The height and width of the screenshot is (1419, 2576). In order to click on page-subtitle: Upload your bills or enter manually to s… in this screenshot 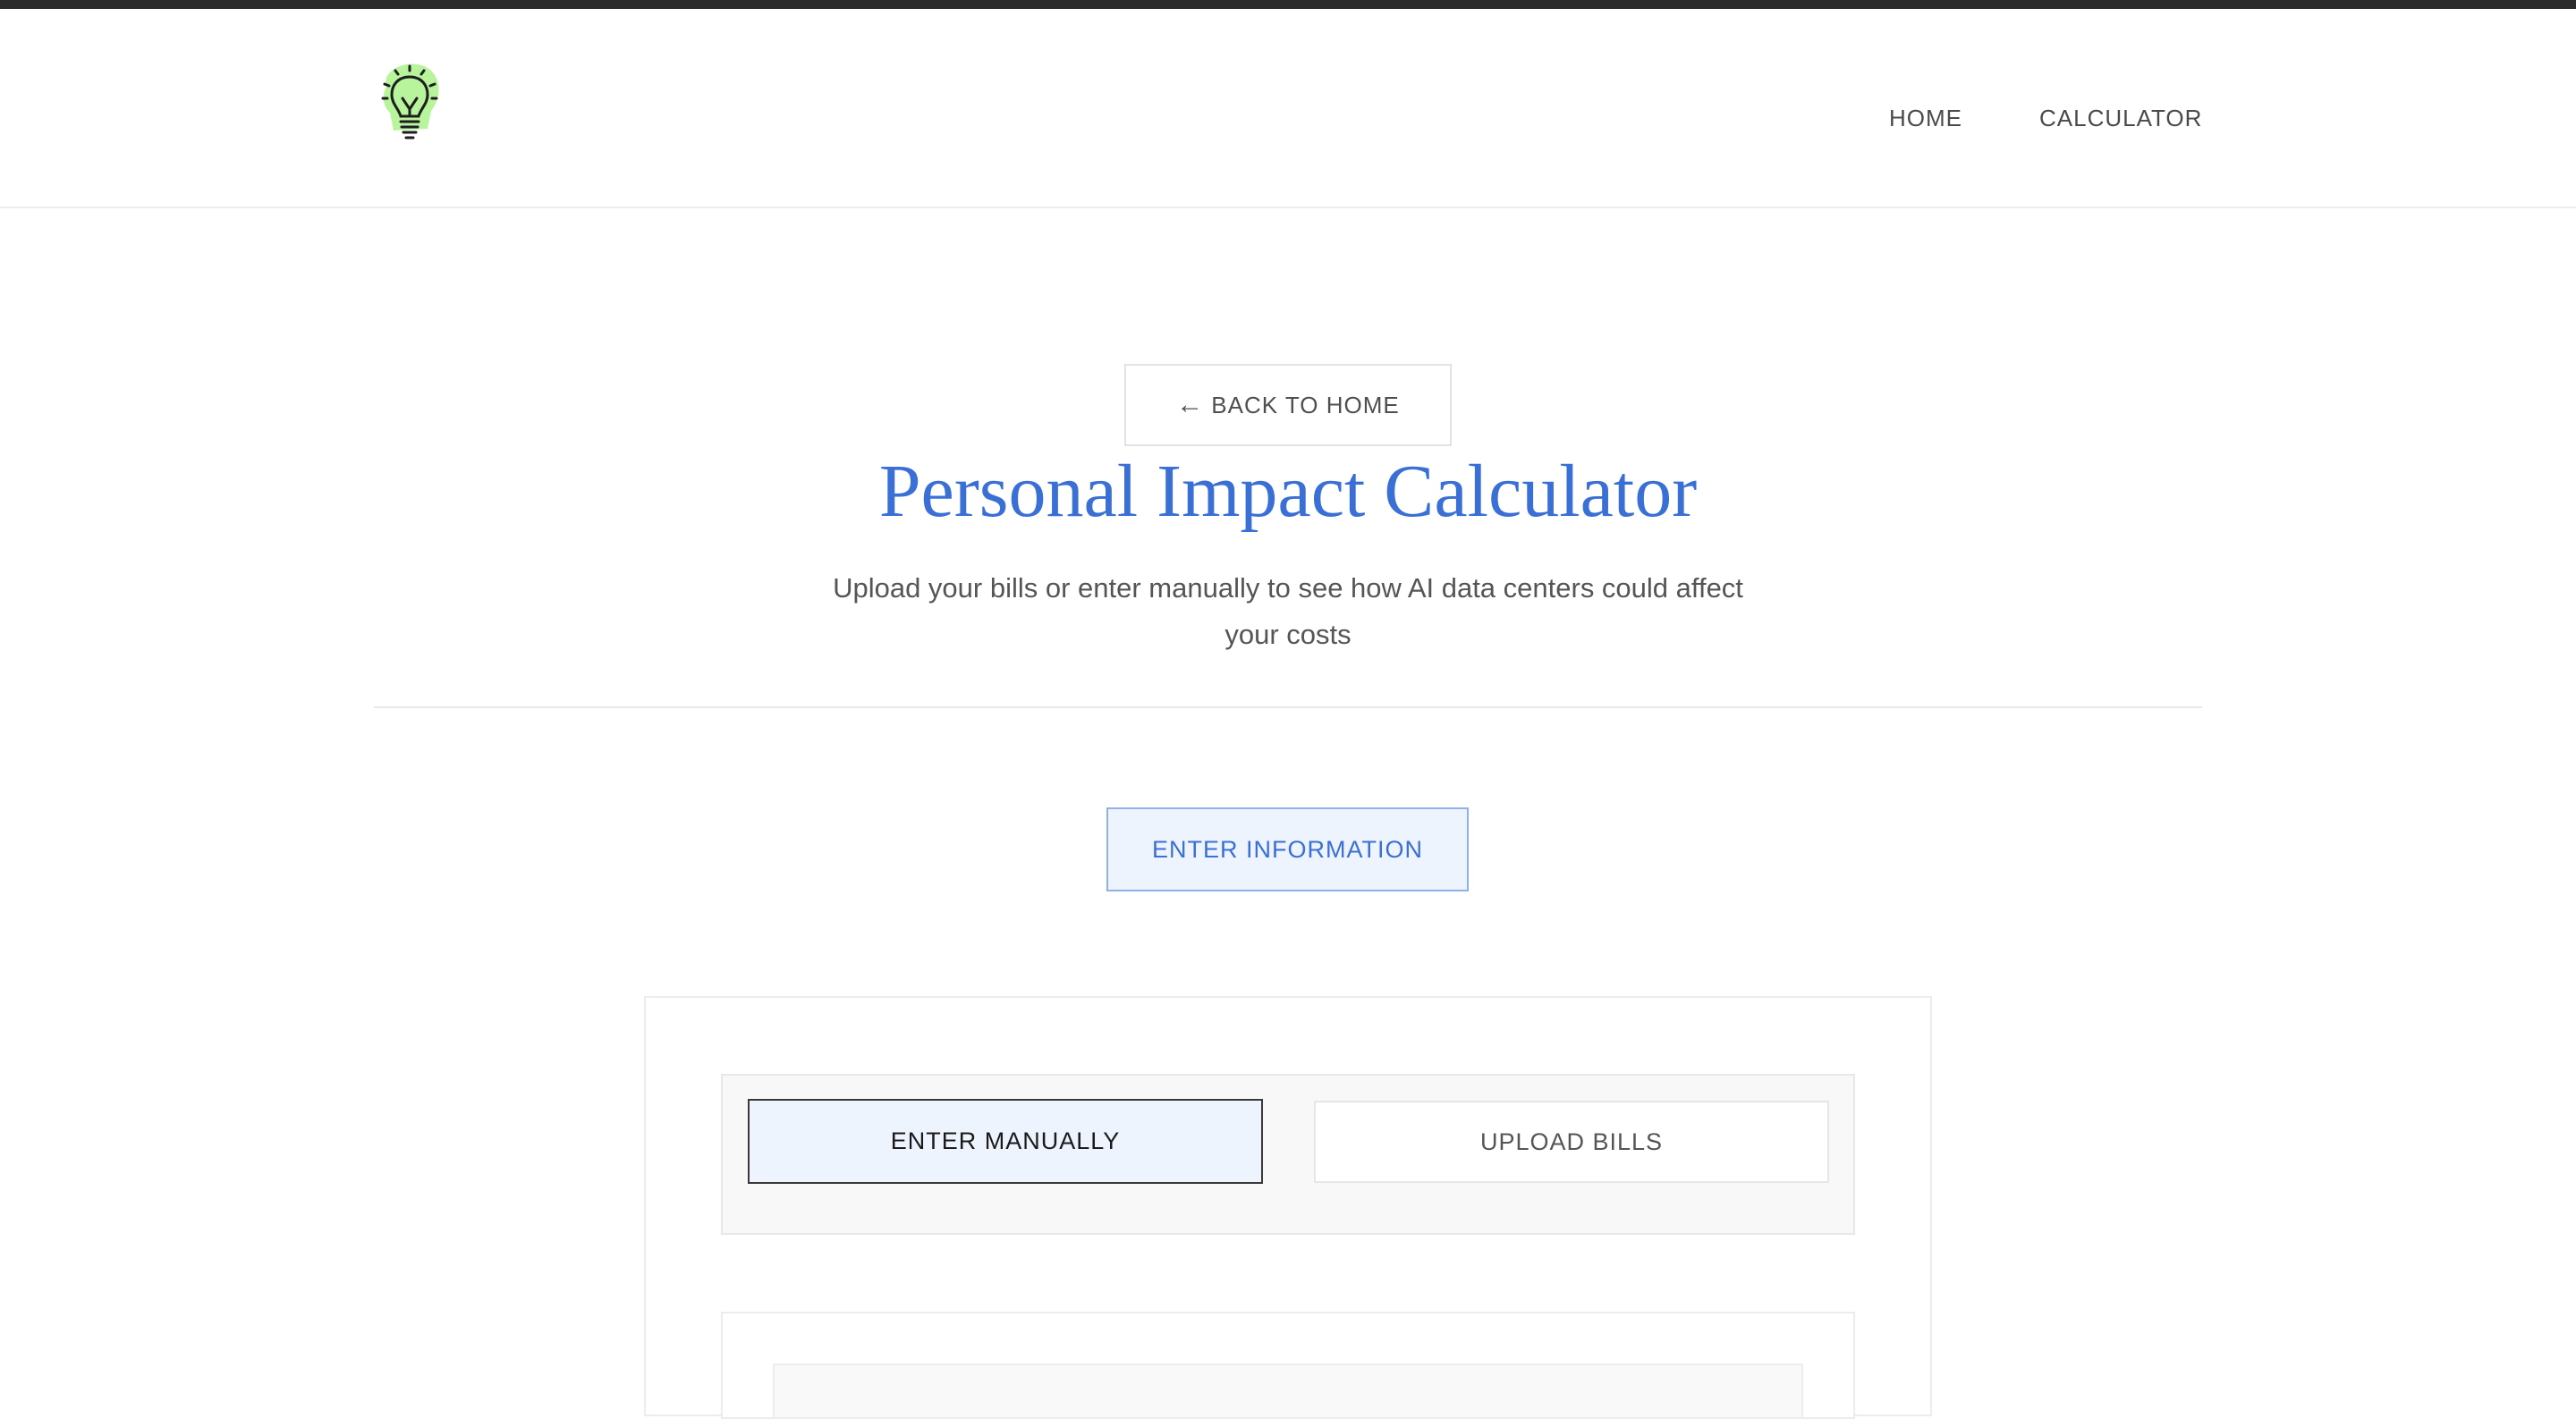, I will do `click(1288, 611)`.